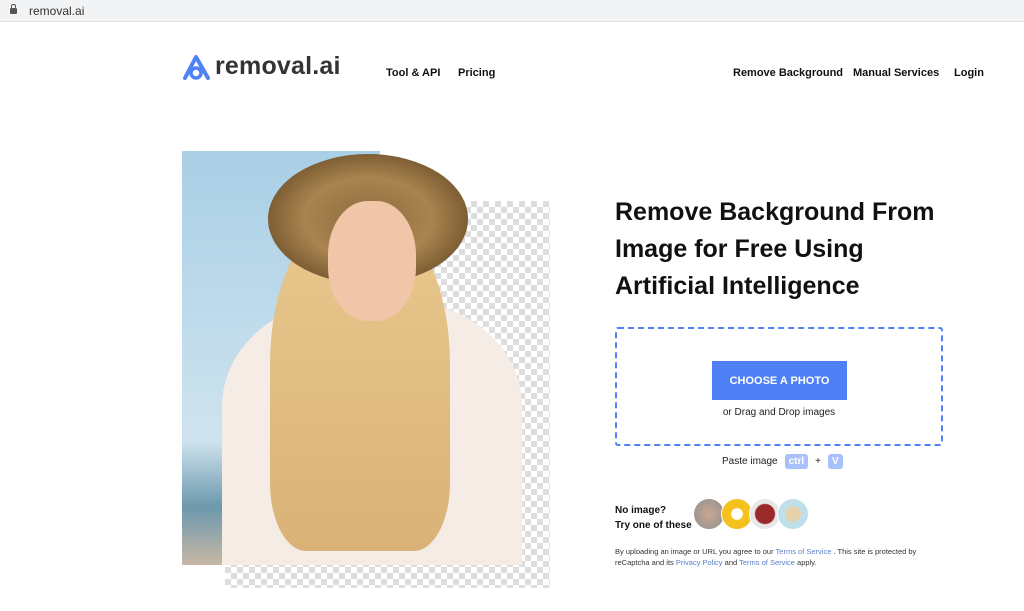 The height and width of the screenshot is (611, 1024). Describe the element at coordinates (750, 461) in the screenshot. I see `paste-label: Paste image` at that location.